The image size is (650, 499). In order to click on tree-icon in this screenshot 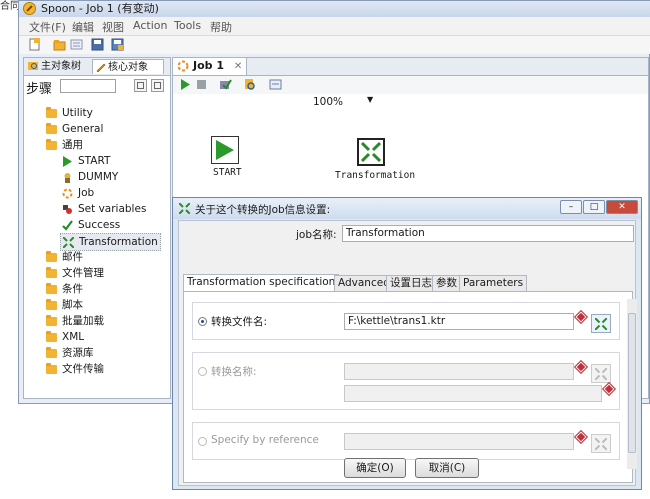, I will do `click(33, 66)`.